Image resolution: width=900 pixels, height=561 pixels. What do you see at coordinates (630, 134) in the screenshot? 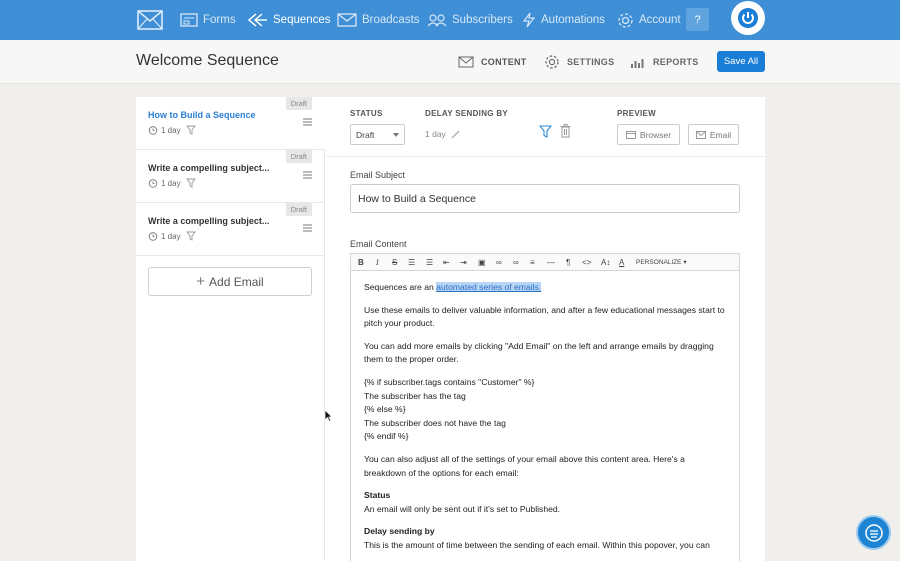
I see `browser-icon` at bounding box center [630, 134].